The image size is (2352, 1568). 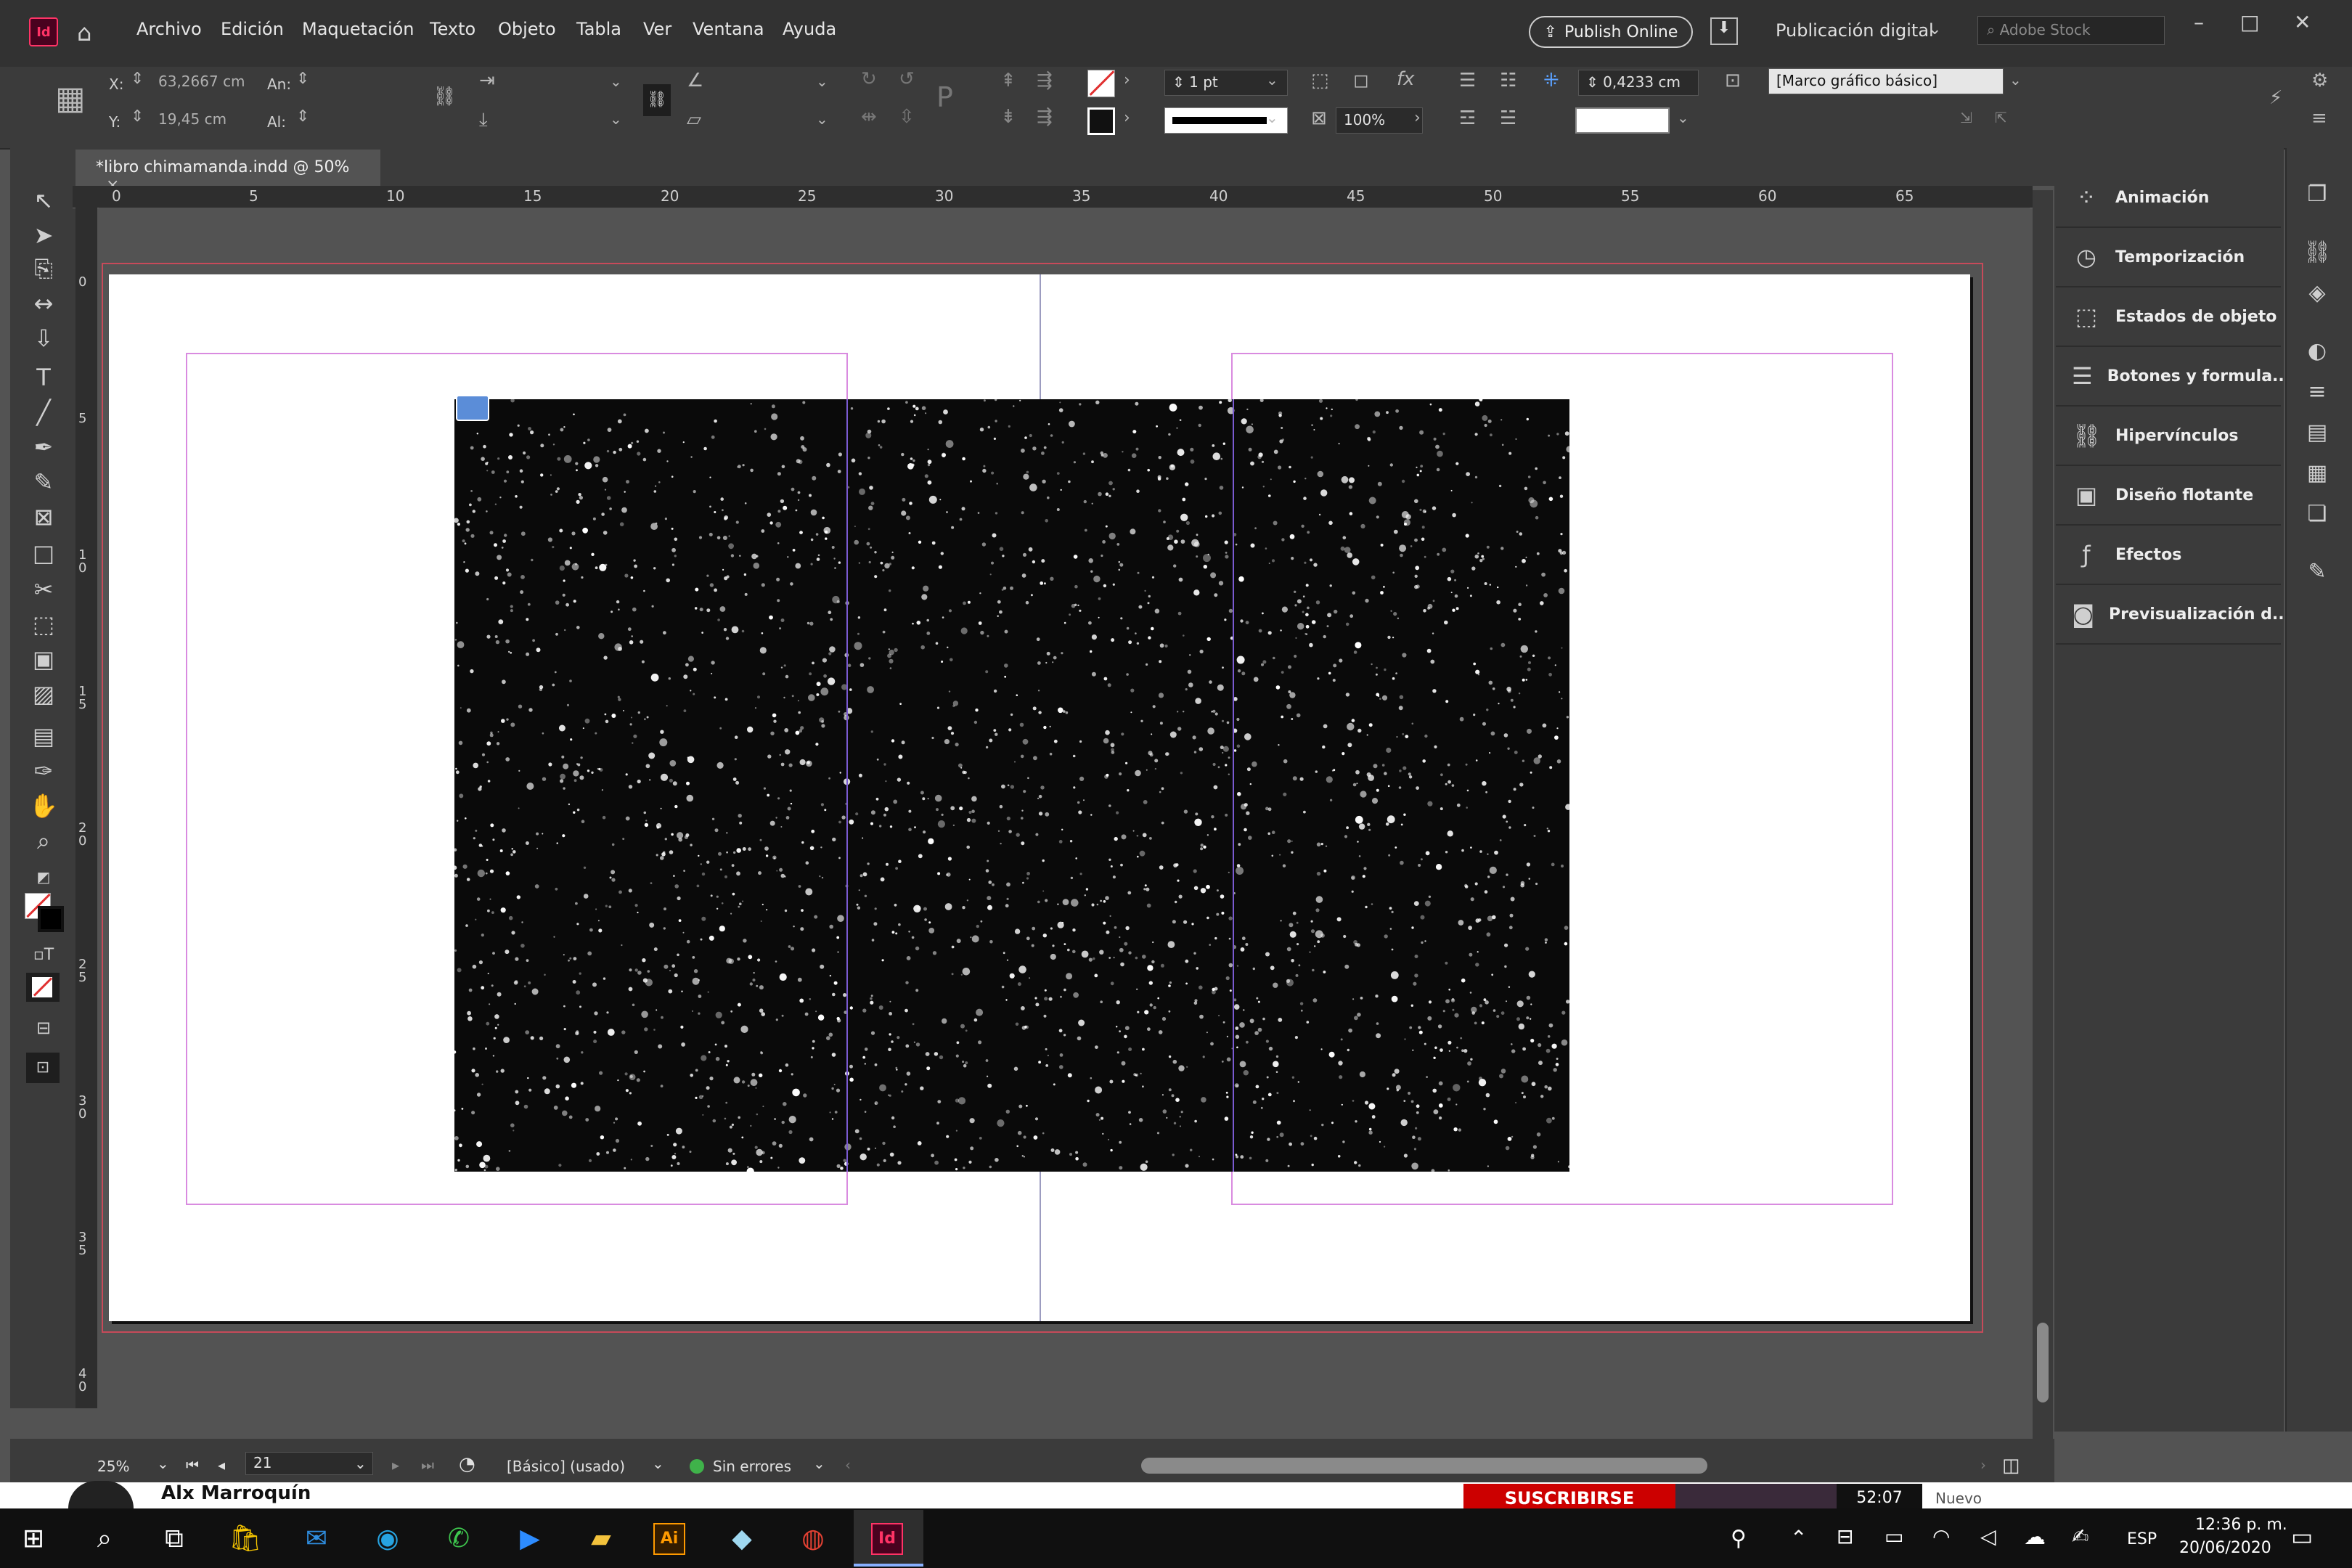 What do you see at coordinates (1424, 1466) in the screenshot?
I see `horizontal-scroll-thumb` at bounding box center [1424, 1466].